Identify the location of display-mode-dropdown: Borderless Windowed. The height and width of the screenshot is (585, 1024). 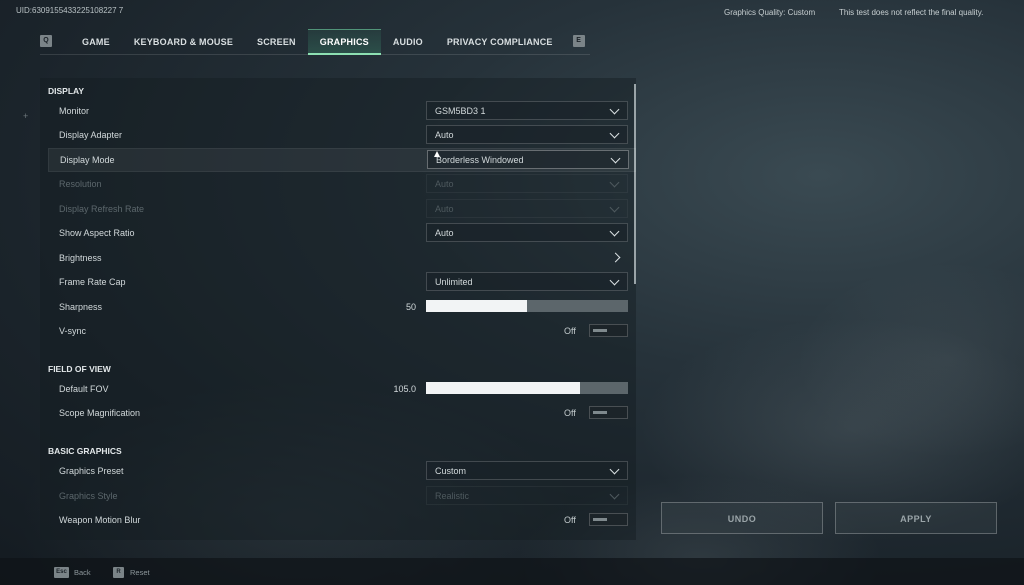
(528, 159).